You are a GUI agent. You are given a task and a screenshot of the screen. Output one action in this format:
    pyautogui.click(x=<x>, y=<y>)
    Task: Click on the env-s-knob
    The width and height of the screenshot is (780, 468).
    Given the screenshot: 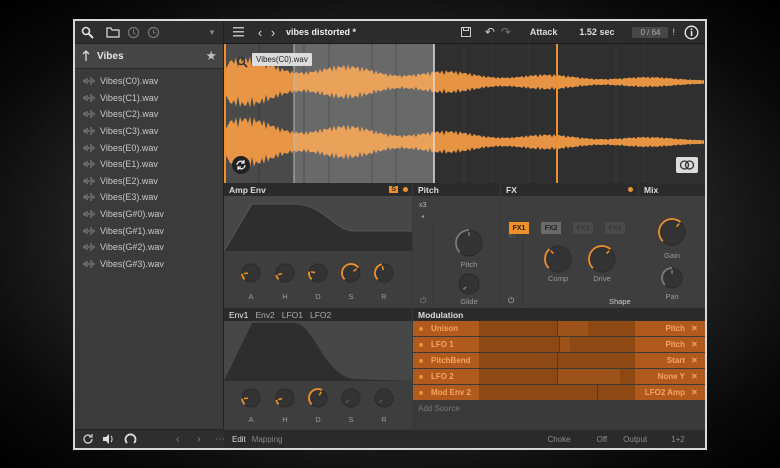 What is the action you would take?
    pyautogui.click(x=351, y=398)
    